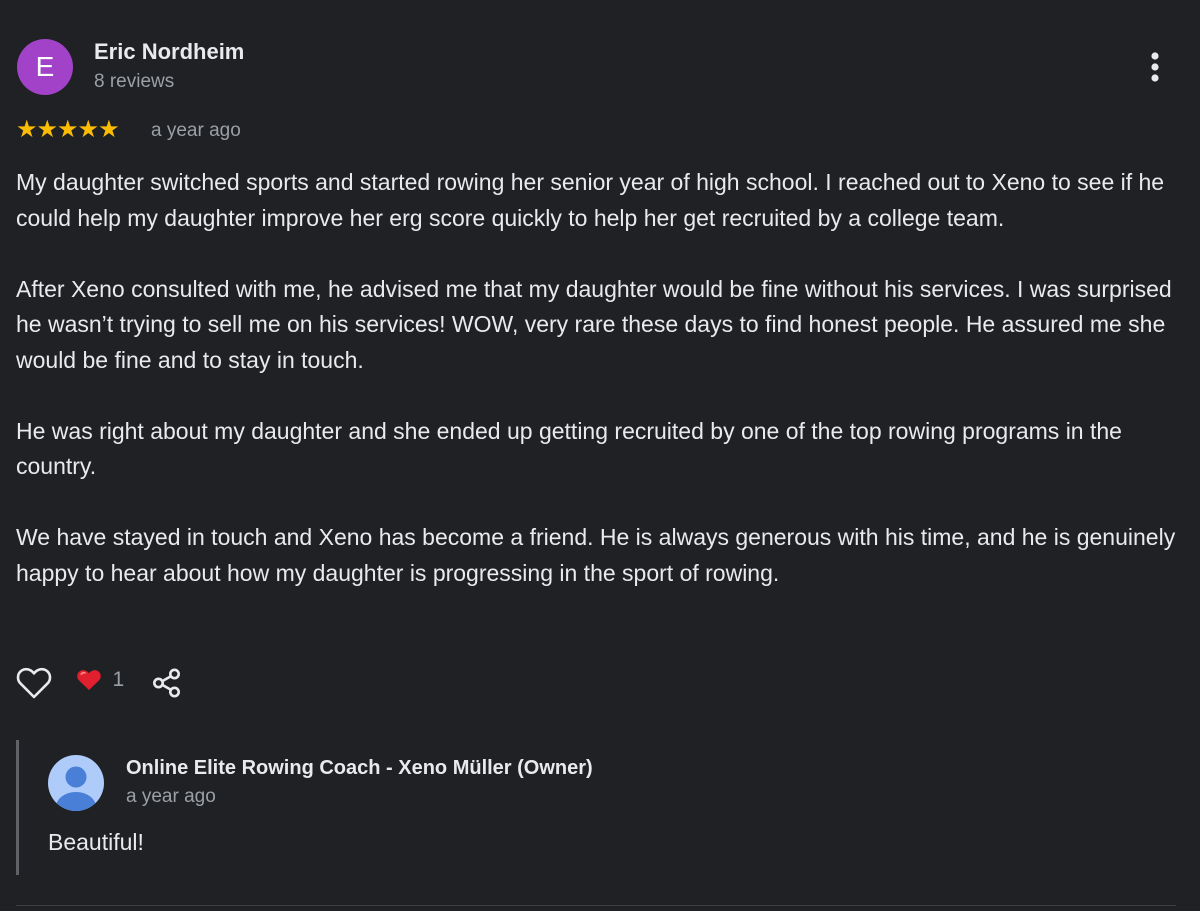  I want to click on reviewer-avatar: E, so click(45, 67).